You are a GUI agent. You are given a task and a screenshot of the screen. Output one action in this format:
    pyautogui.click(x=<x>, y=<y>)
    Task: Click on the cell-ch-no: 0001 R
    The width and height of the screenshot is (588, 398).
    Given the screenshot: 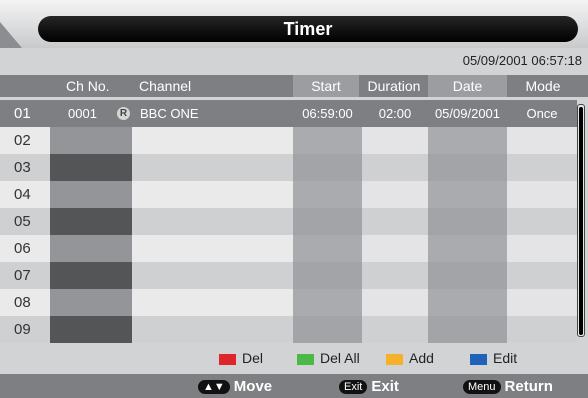 What is the action you would take?
    pyautogui.click(x=91, y=113)
    